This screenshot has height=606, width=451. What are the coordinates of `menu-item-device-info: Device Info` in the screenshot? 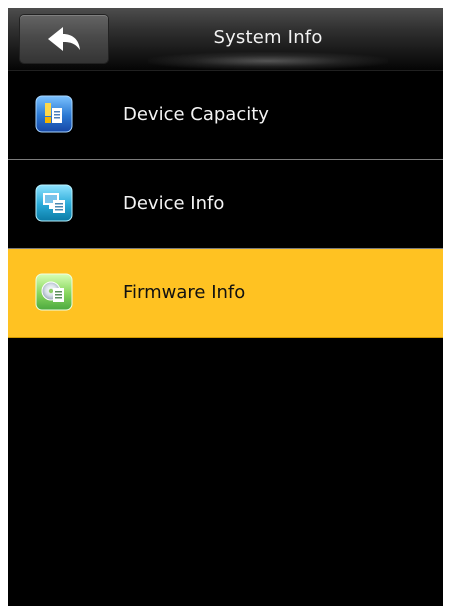 It's located at (225, 204).